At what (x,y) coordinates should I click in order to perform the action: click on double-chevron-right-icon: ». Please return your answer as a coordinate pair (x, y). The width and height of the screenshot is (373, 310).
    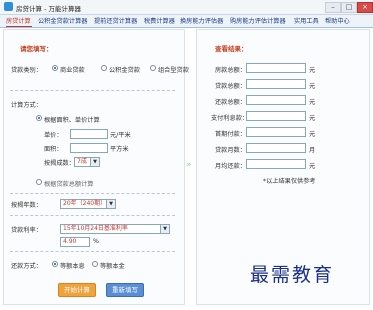
    Looking at the image, I should click on (189, 165).